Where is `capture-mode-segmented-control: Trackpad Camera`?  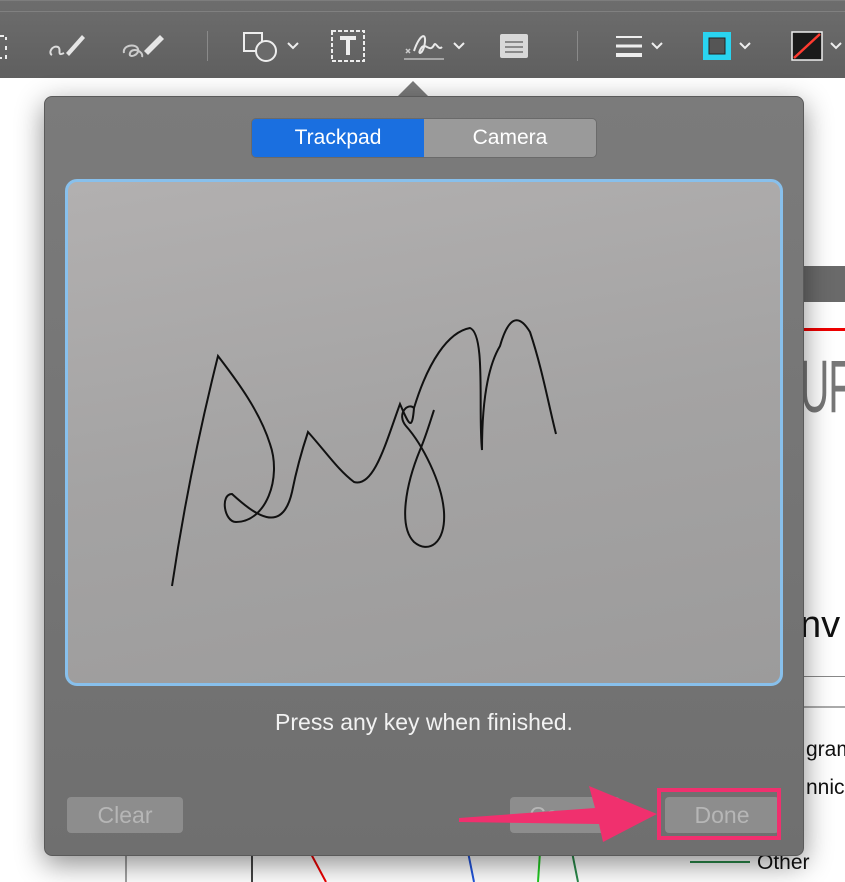 capture-mode-segmented-control: Trackpad Camera is located at coordinates (424, 138).